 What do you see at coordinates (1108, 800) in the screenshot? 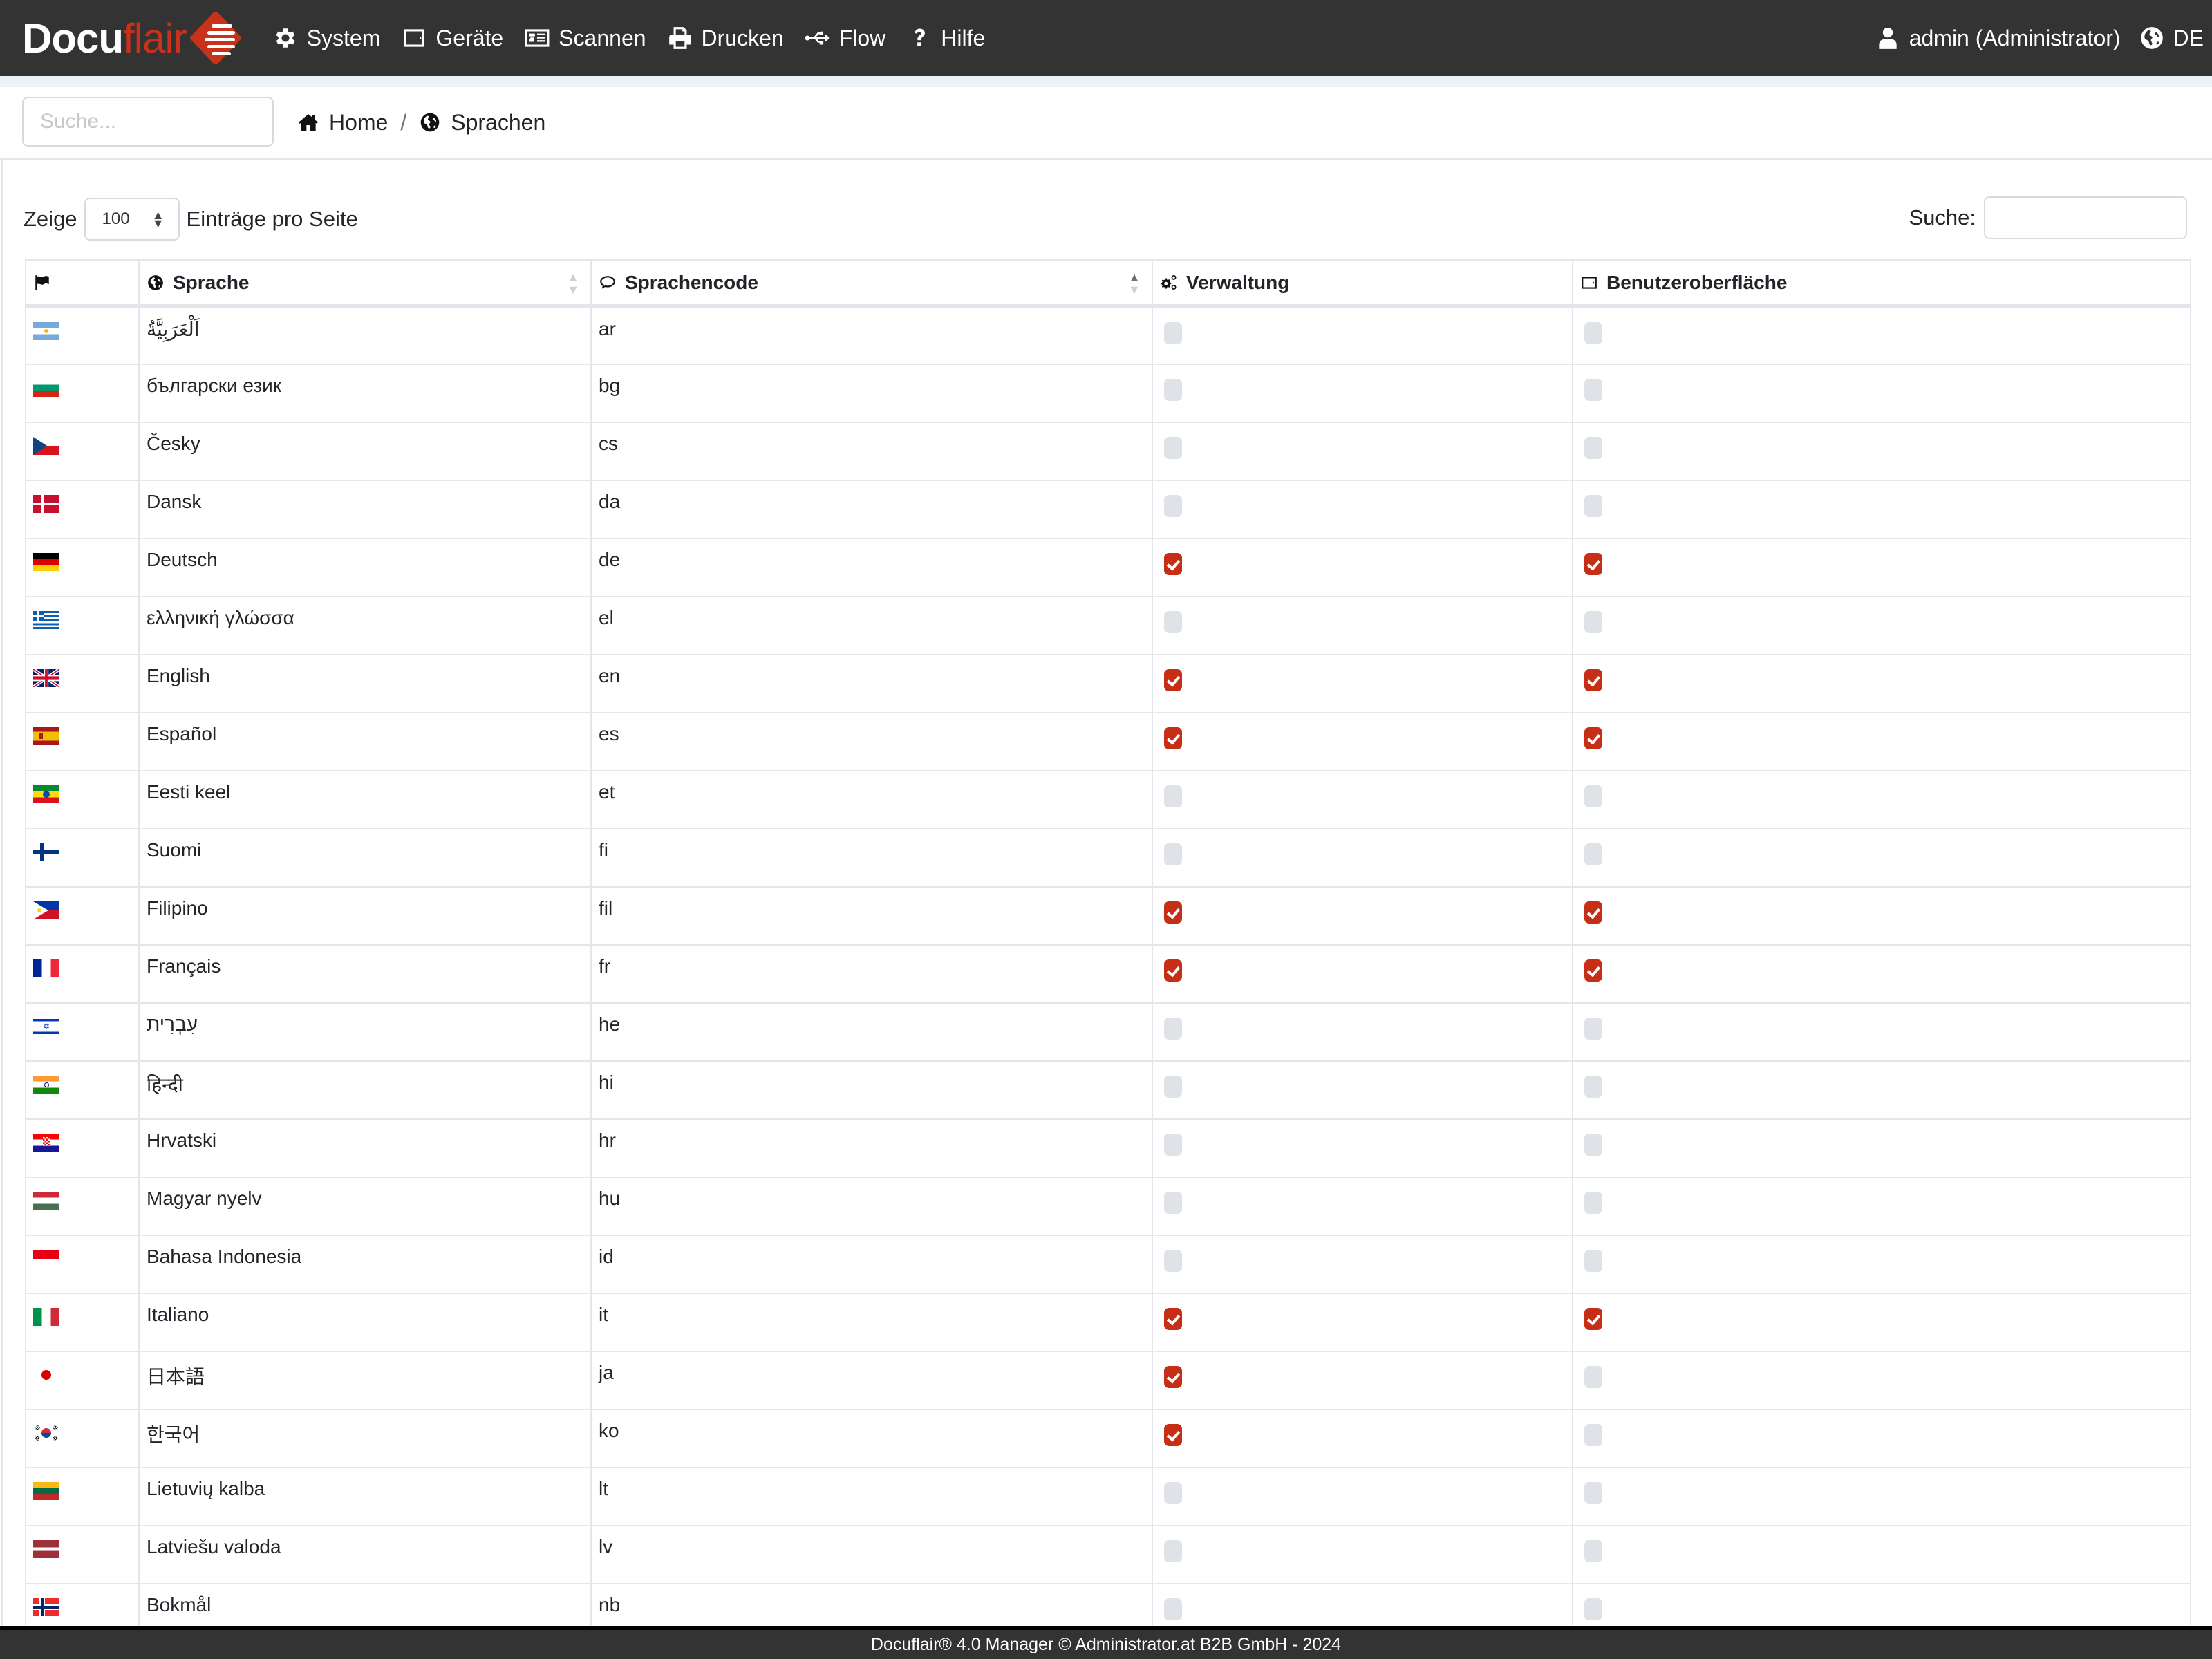
I see `table-row: Eesti keel et` at bounding box center [1108, 800].